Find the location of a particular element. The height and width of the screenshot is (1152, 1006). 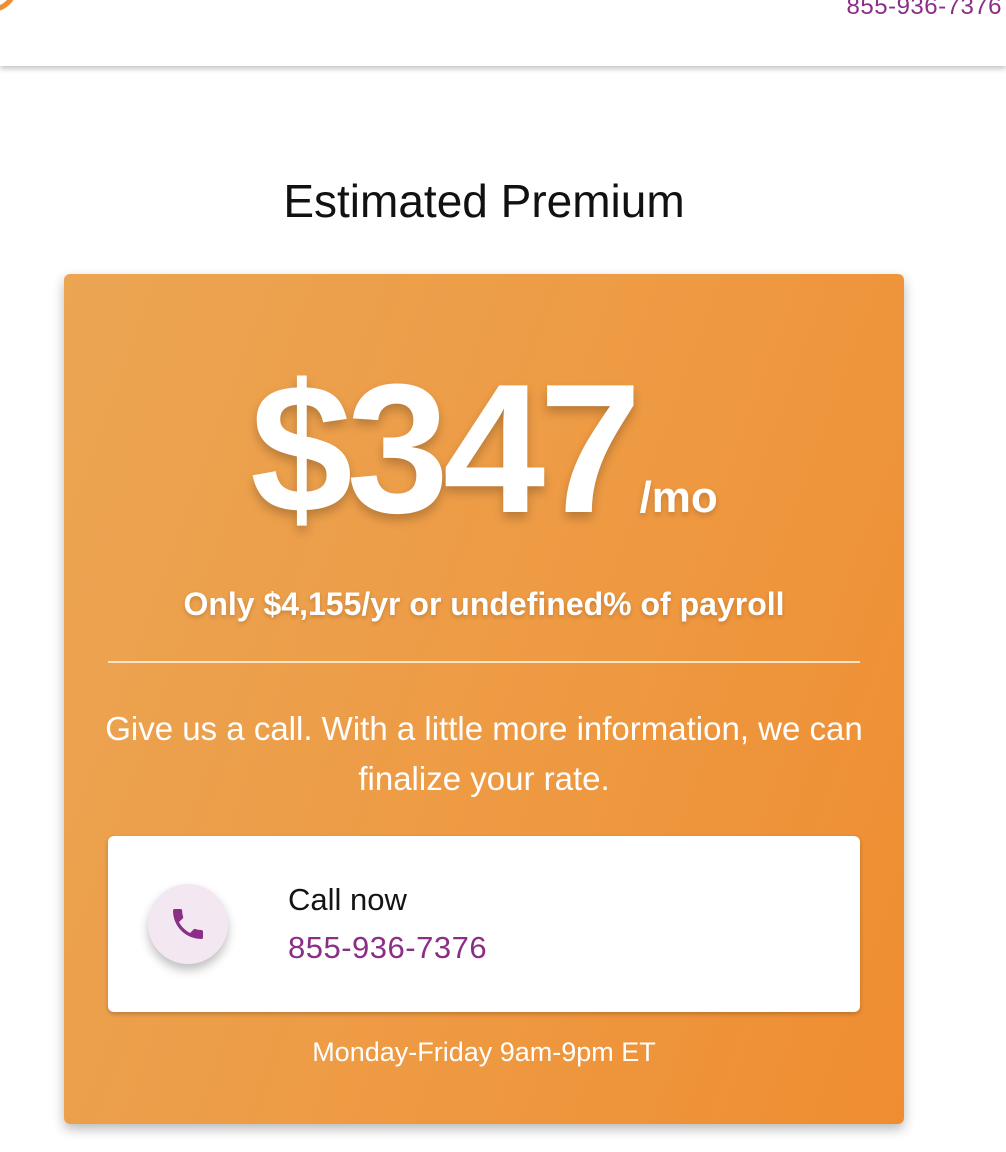

monthly-premium: $347 is located at coordinates (445, 448).